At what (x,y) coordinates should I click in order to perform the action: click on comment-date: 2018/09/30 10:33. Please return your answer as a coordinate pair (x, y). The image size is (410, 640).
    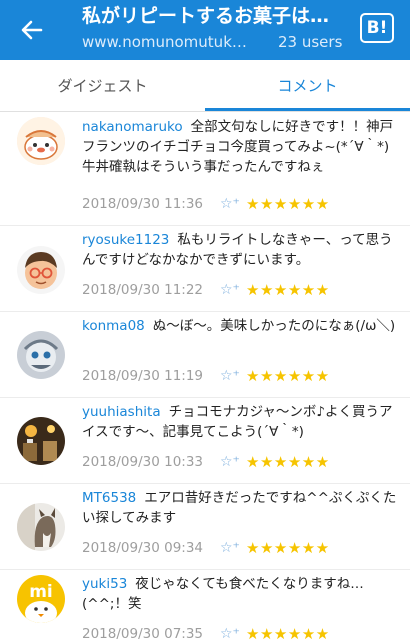
    Looking at the image, I should click on (143, 462).